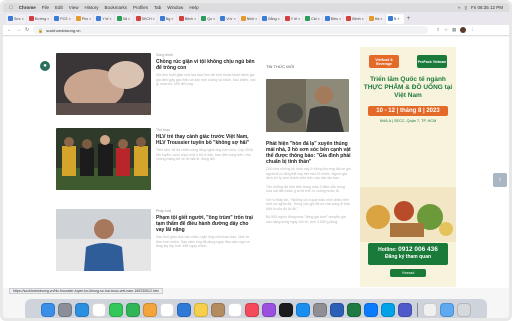 The height and width of the screenshot is (321, 512). I want to click on facetime-icon, so click(133, 310).